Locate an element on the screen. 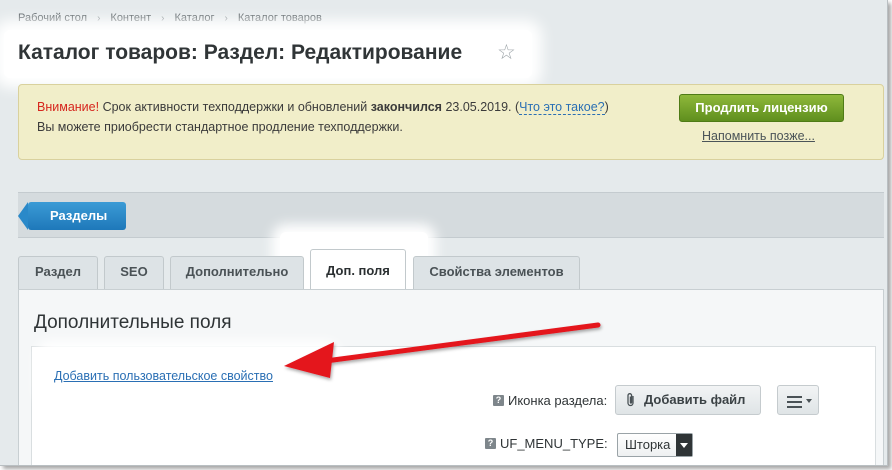 The height and width of the screenshot is (470, 892). menu-icon is located at coordinates (794, 403).